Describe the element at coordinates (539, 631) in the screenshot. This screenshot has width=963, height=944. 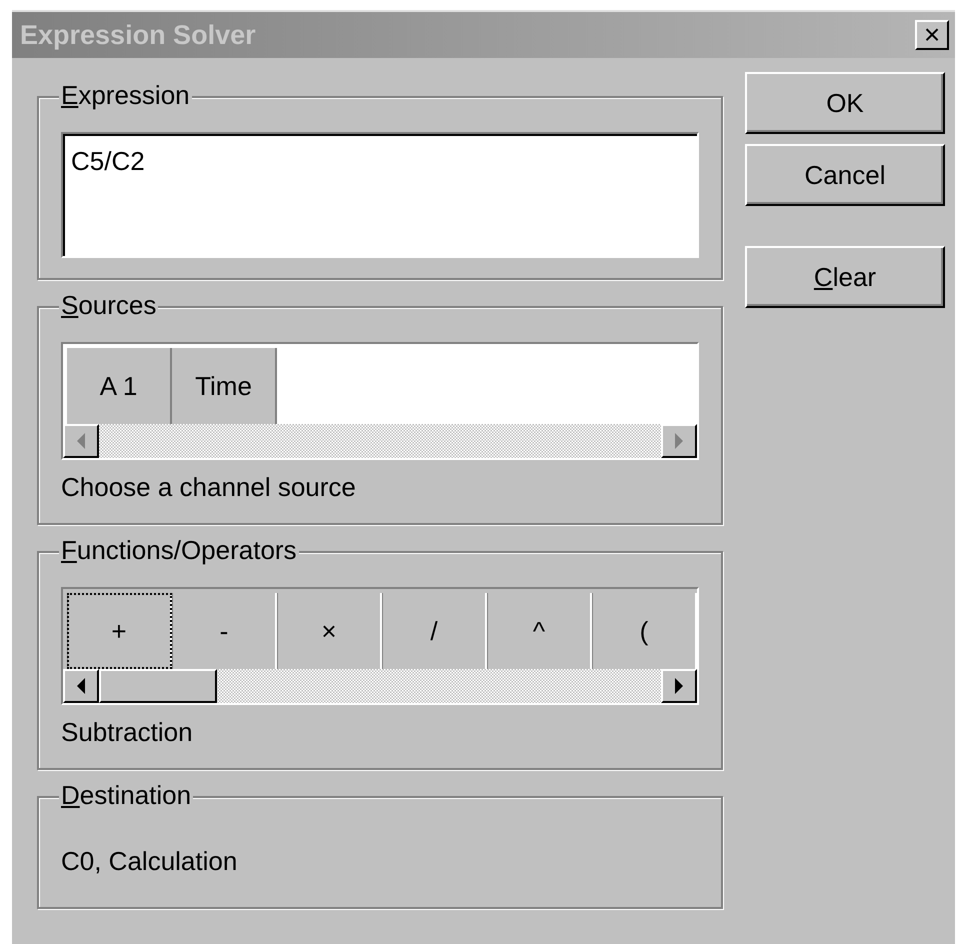
I see `operator-tile: ^` at that location.